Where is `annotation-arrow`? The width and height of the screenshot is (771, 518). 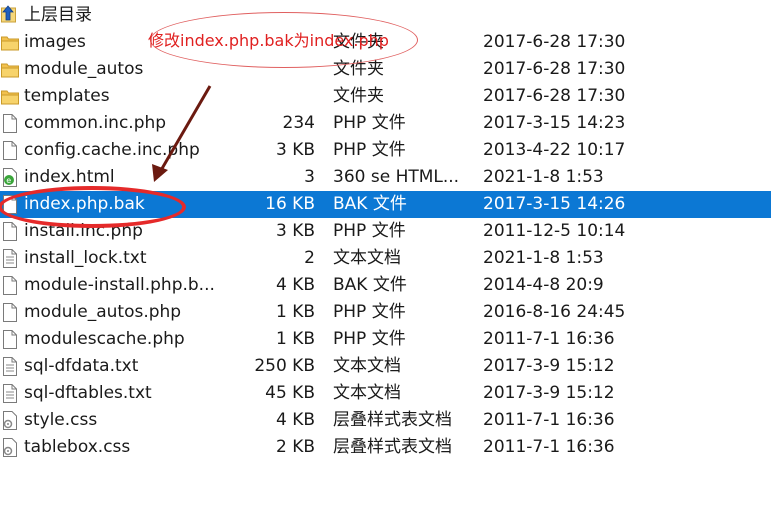
annotation-arrow is located at coordinates (182, 133).